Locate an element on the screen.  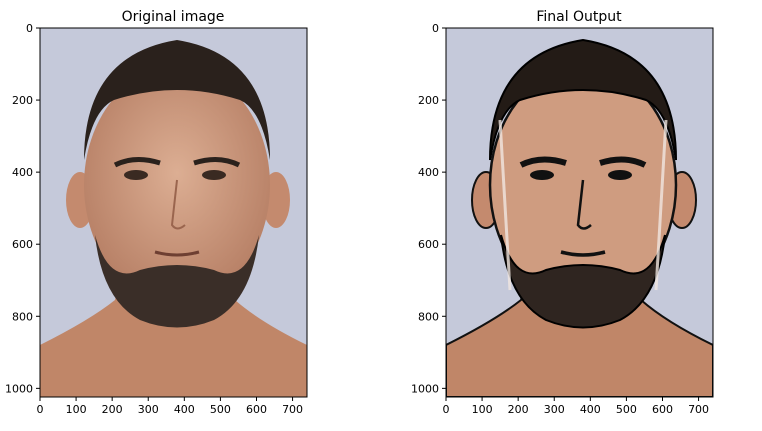
x-axis-final: 0 100 200 300 400 500 600 700 is located at coordinates (576, 406).